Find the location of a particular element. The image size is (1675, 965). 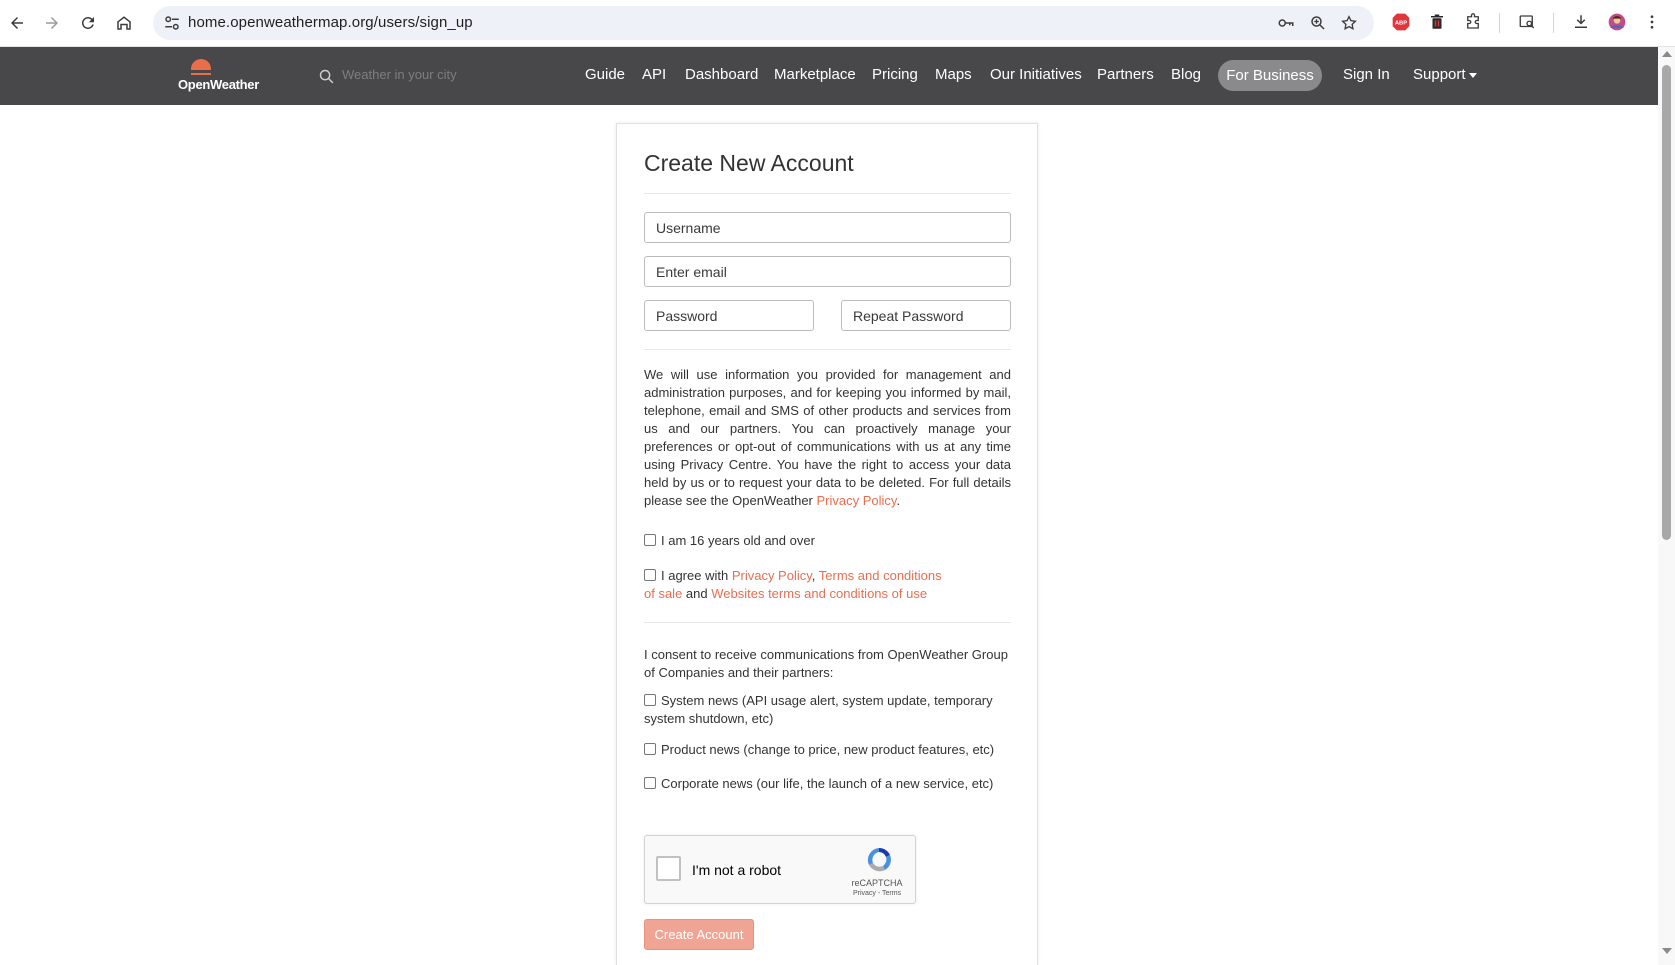

password-input is located at coordinates (729, 315).